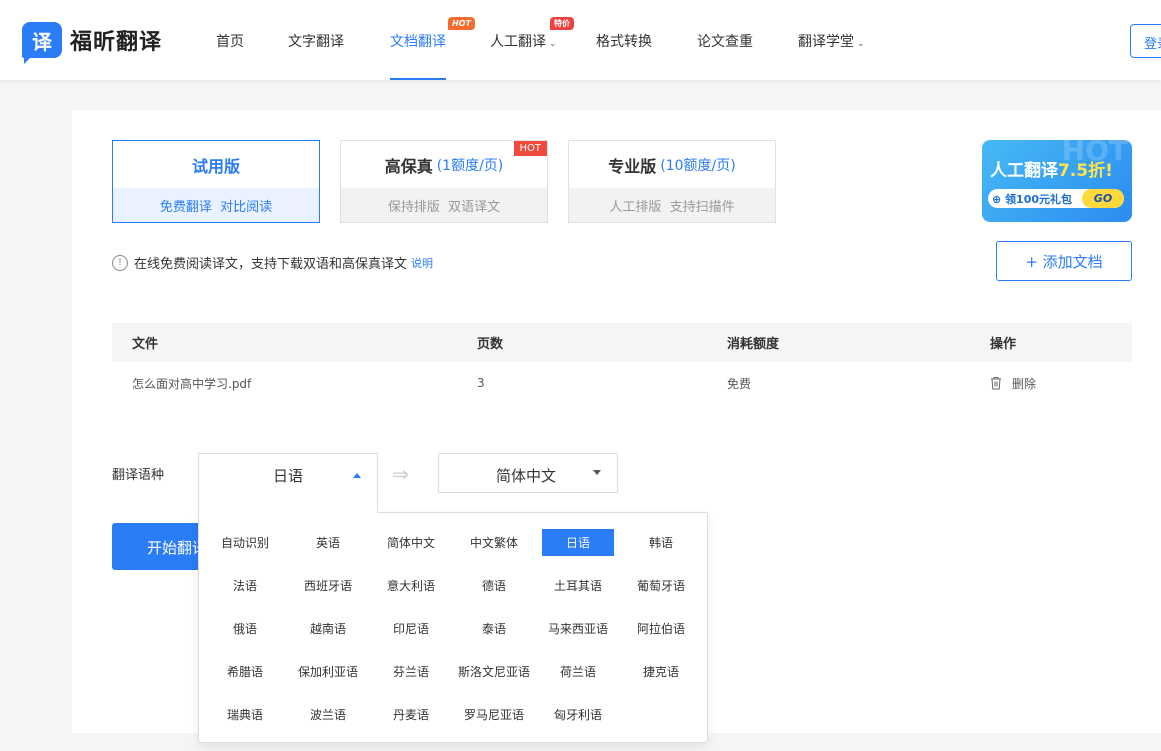  Describe the element at coordinates (698, 165) in the screenshot. I see `plan-price: (10额度/页)` at that location.